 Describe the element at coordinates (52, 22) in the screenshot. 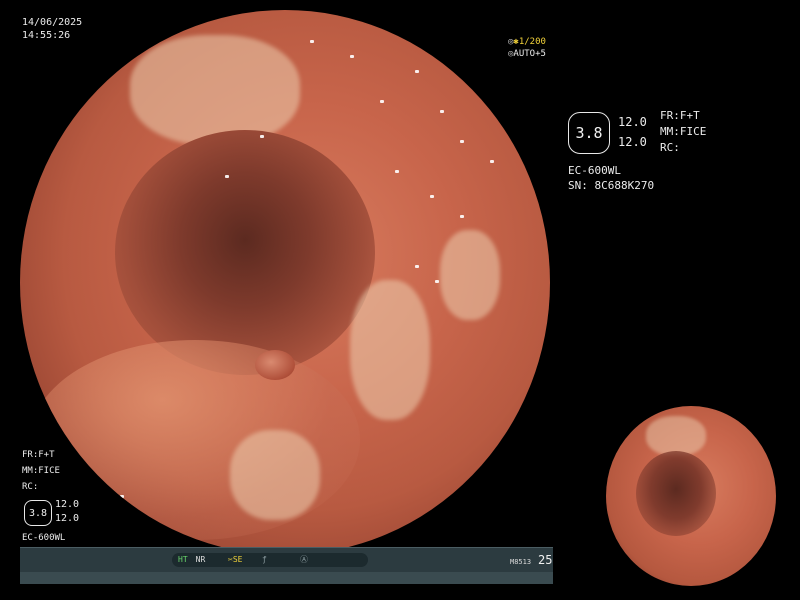

I see `date-text: 14/06/2025` at that location.